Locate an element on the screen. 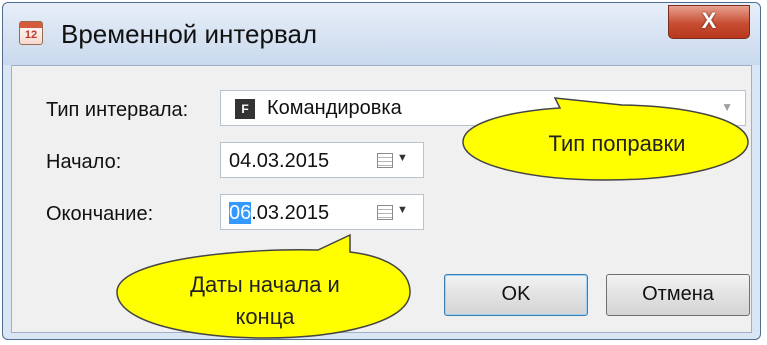 The height and width of the screenshot is (345, 767). dates-callout-line2: конца is located at coordinates (265, 316).